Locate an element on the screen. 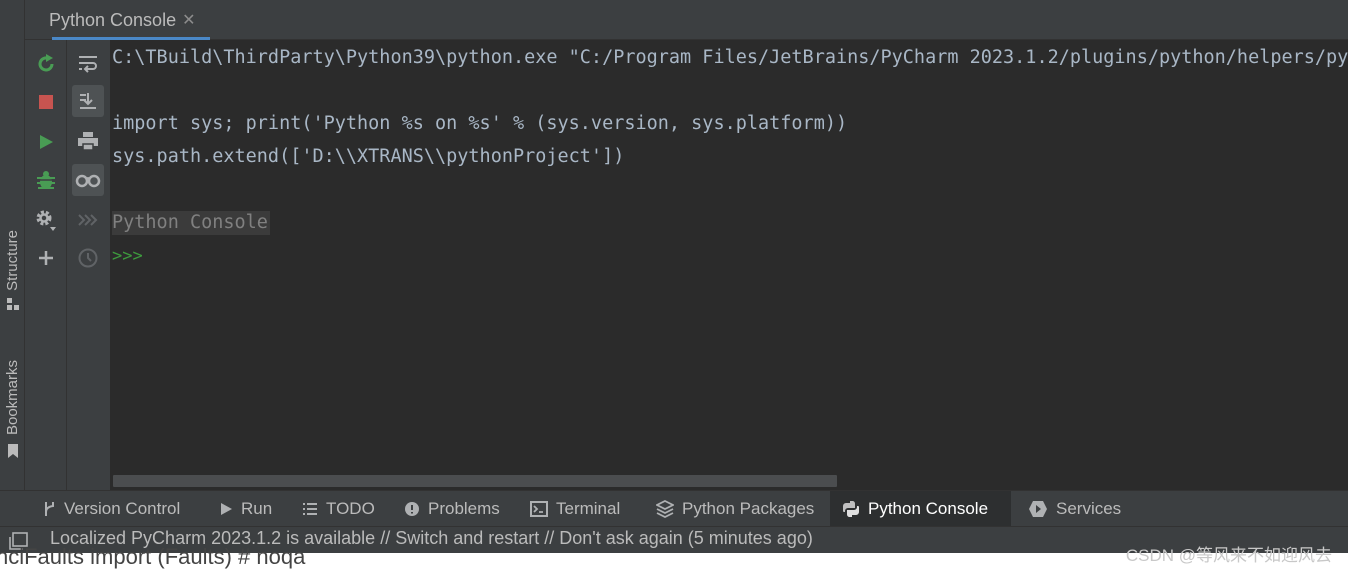 This screenshot has height=573, width=1348. rerun-icon is located at coordinates (46, 63).